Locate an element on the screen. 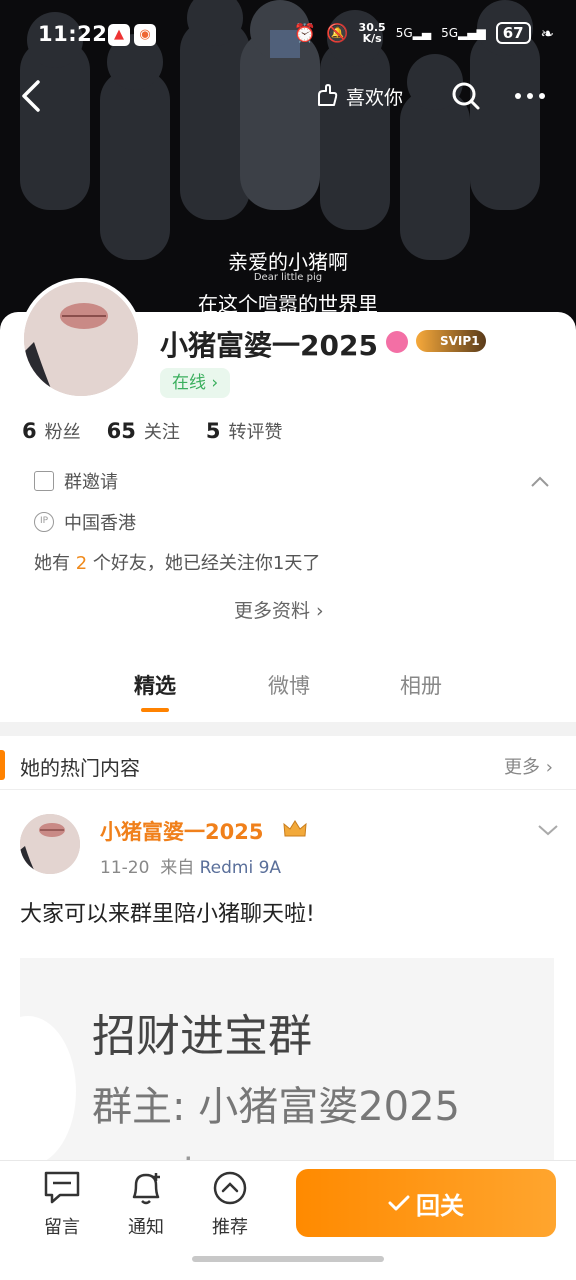  post-author: 小猪富婆一2025 is located at coordinates (181, 831).